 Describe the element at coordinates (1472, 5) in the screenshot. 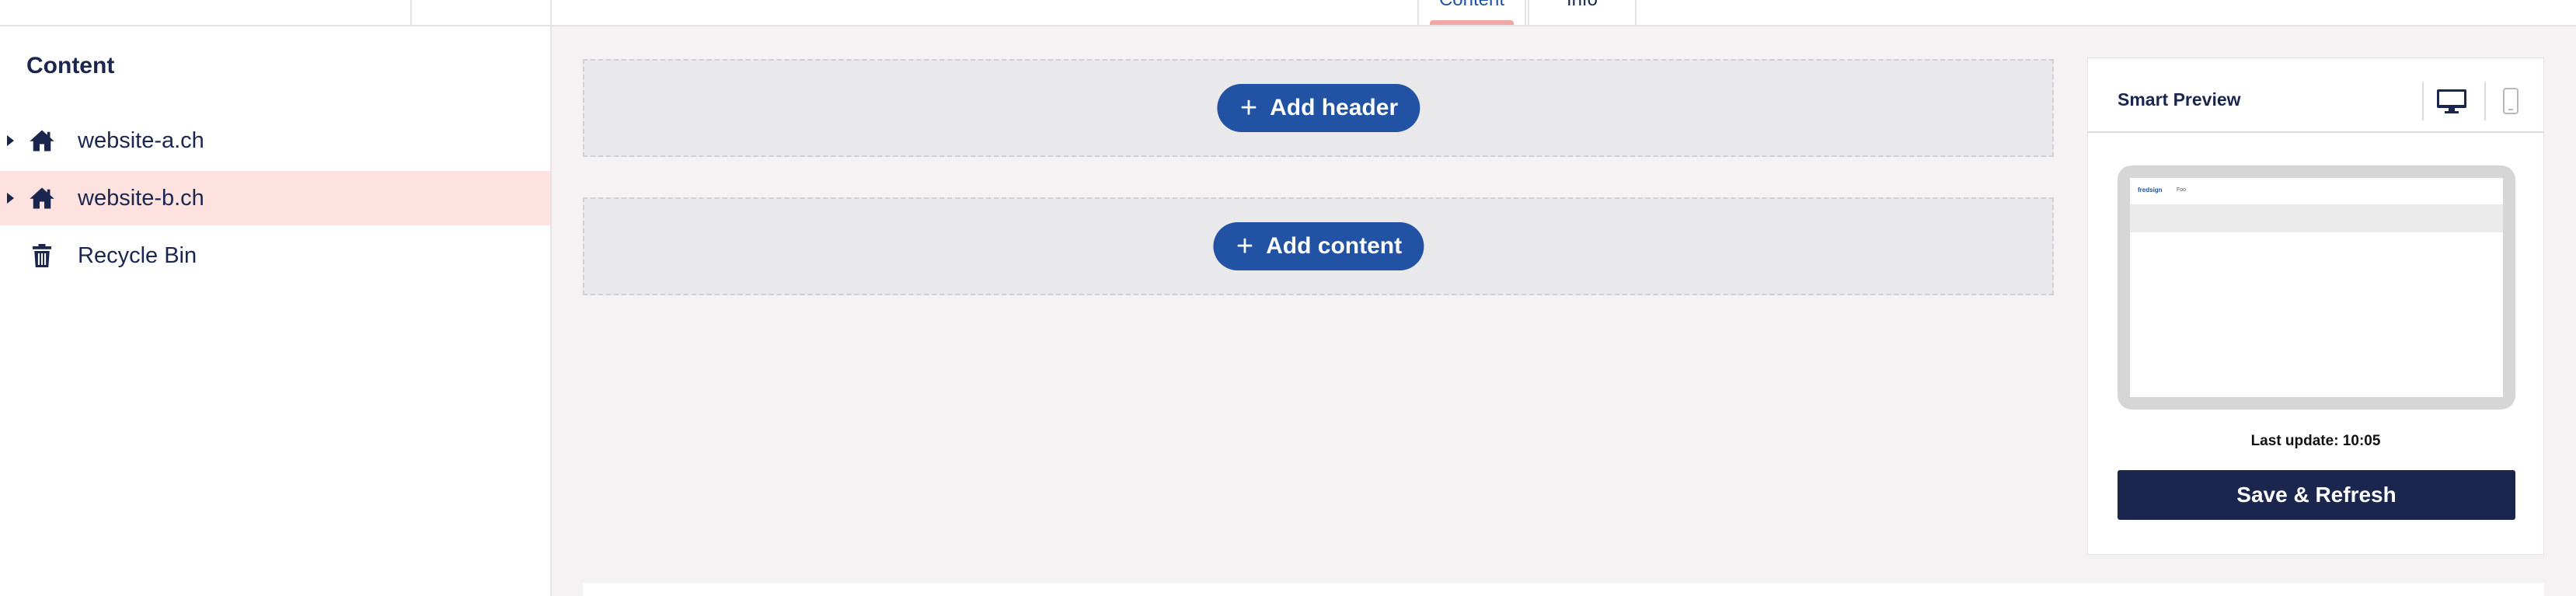

I see `tab-label: Content` at that location.